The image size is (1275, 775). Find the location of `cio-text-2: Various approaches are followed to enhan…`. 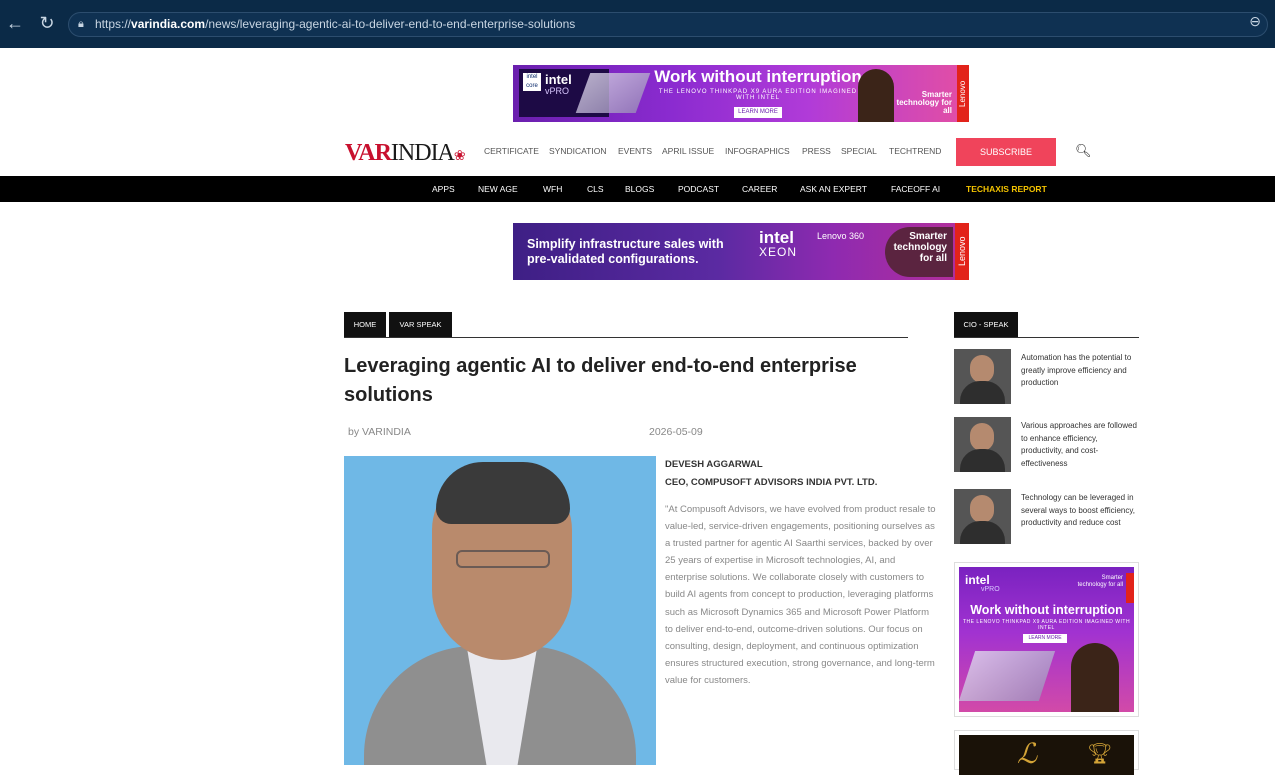

cio-text-2: Various approaches are followed to enhan… is located at coordinates (1080, 445).